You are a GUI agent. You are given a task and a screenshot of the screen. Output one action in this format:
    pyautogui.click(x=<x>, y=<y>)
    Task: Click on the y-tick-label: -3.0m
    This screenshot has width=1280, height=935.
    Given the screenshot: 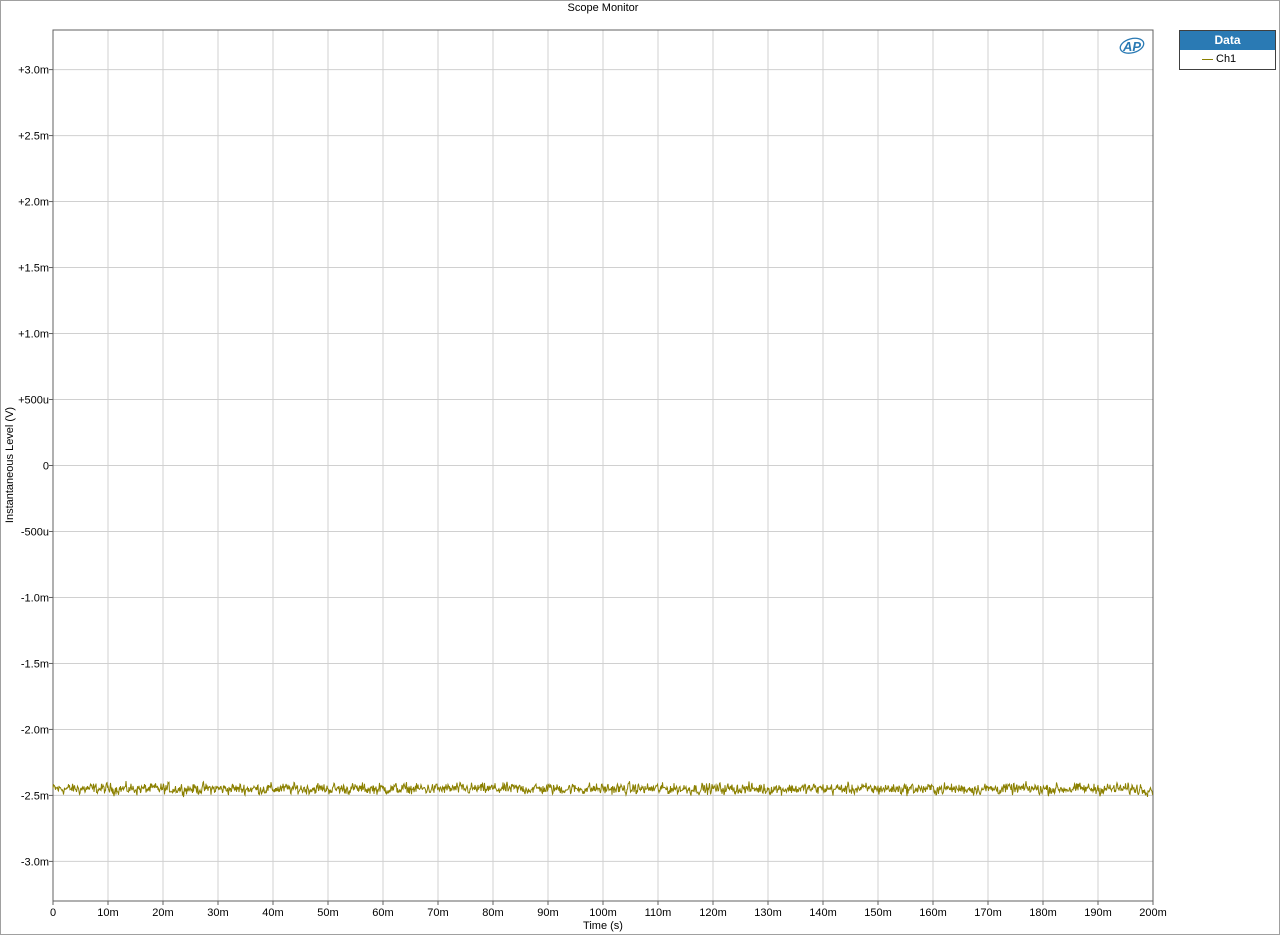 What is the action you would take?
    pyautogui.click(x=35, y=862)
    